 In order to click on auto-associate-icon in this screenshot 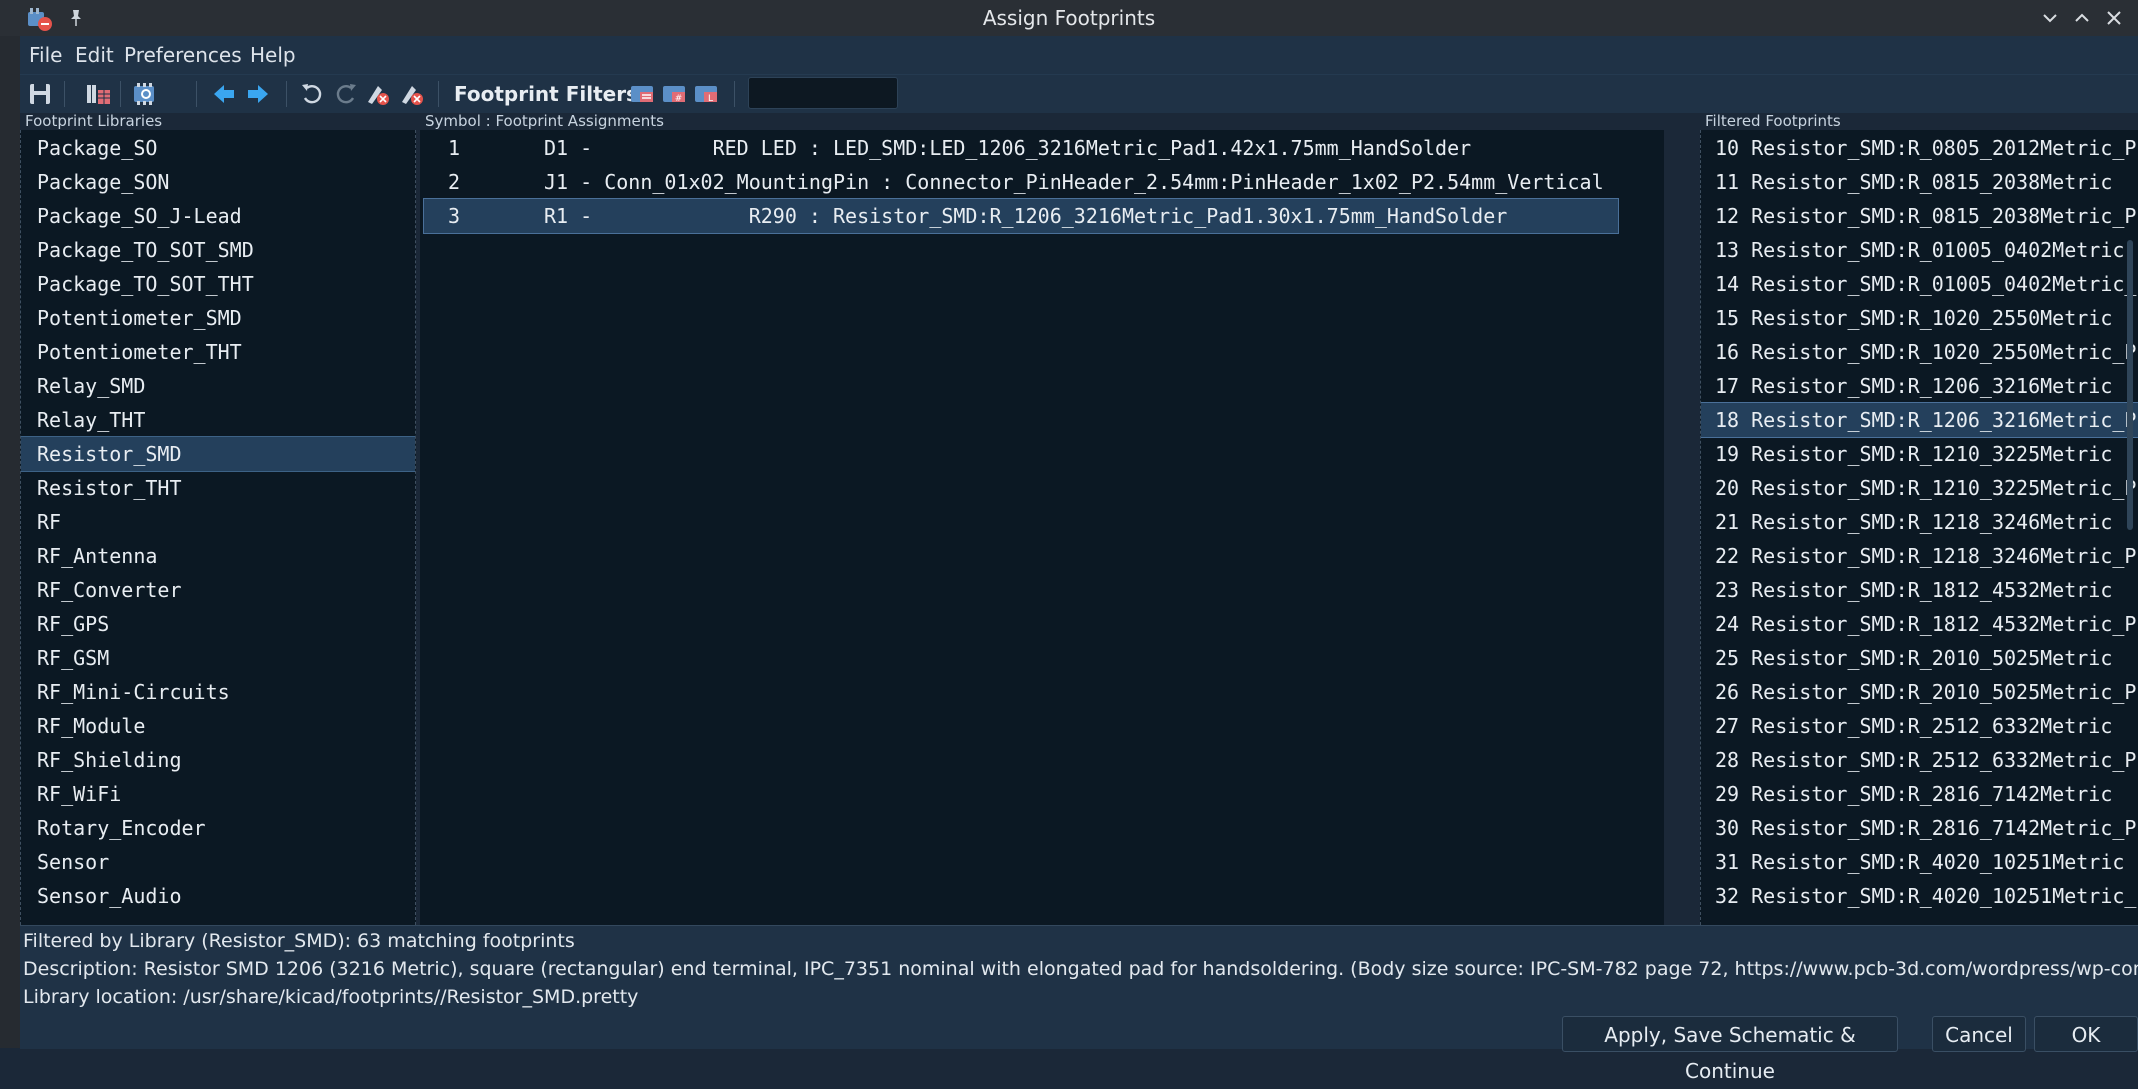, I will do `click(378, 94)`.